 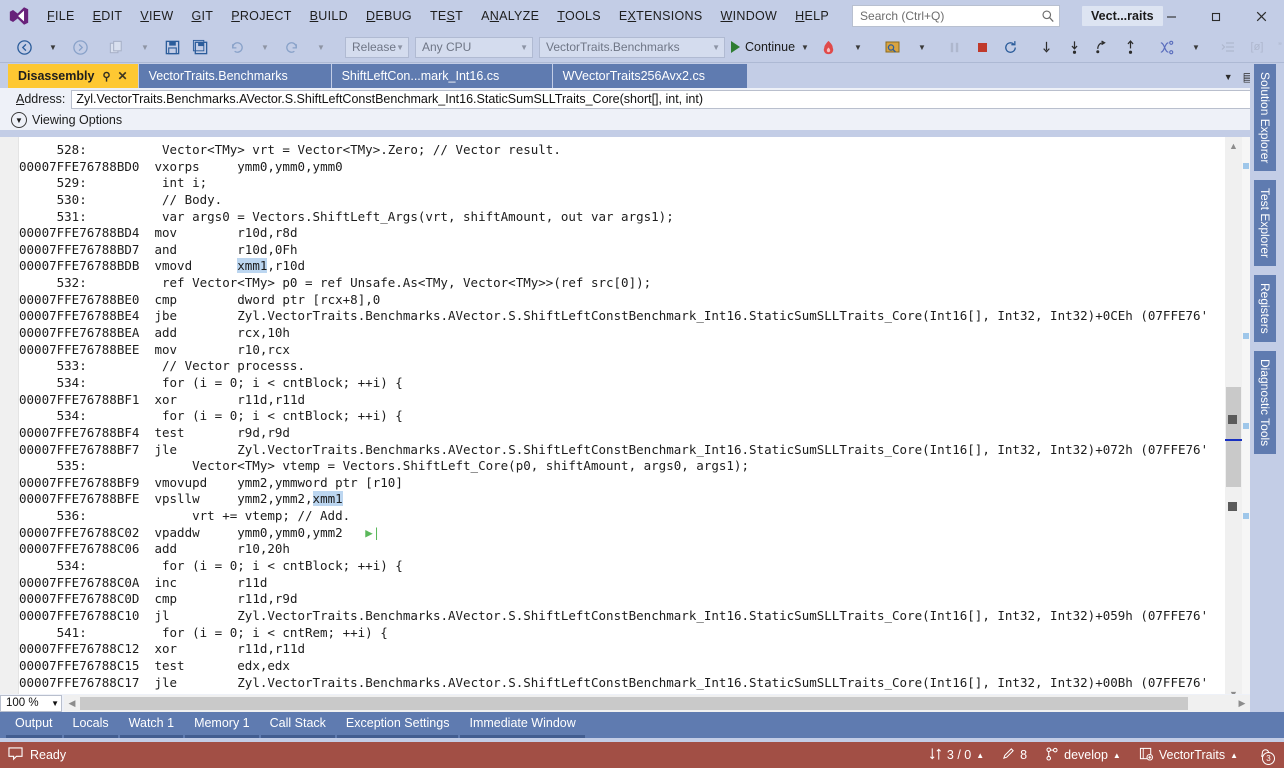 I want to click on search-input: Search (Ctrl+Q), so click(x=956, y=16).